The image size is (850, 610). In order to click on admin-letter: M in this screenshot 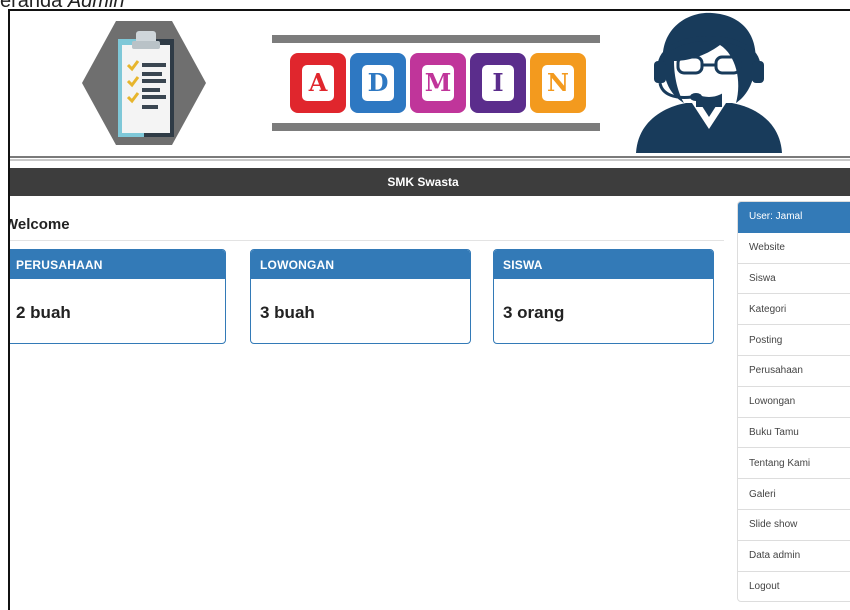, I will do `click(438, 82)`.